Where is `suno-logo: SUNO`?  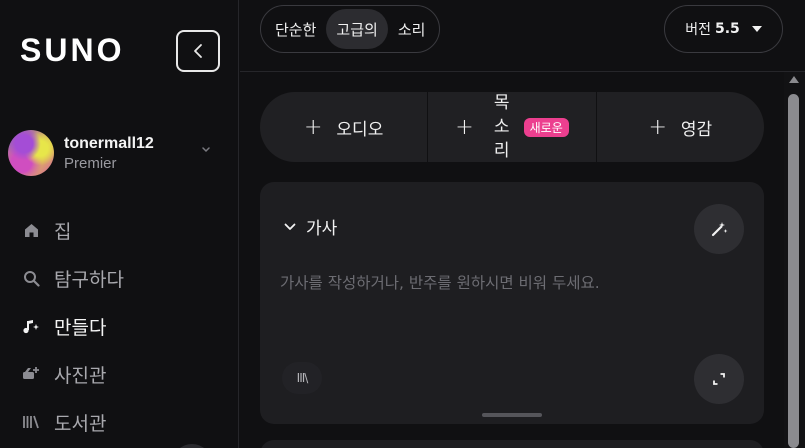 suno-logo: SUNO is located at coordinates (72, 50).